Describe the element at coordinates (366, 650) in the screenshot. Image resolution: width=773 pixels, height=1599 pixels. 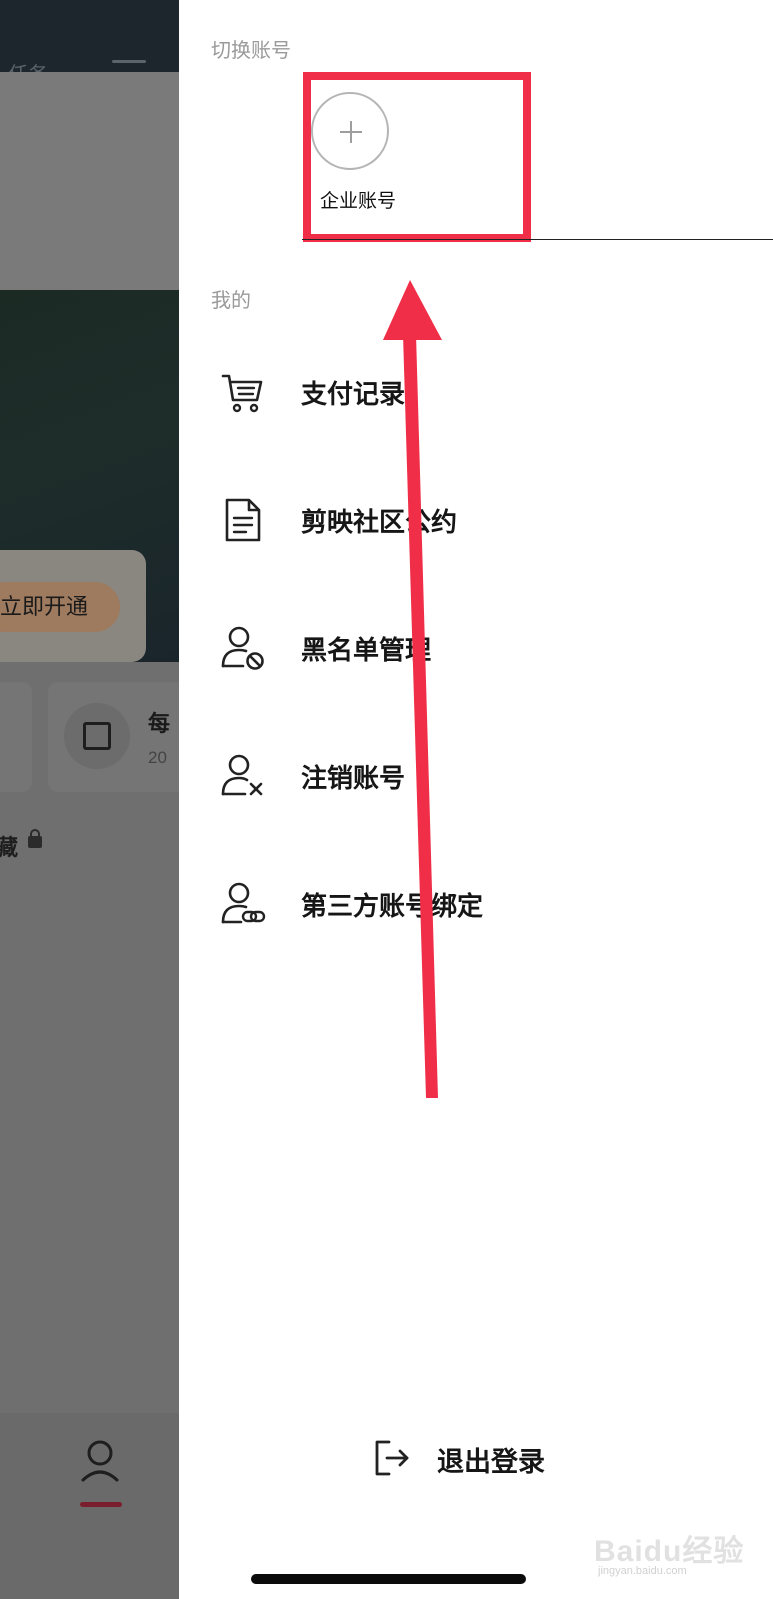
I see `menu-item-label: 黑名单管理` at that location.